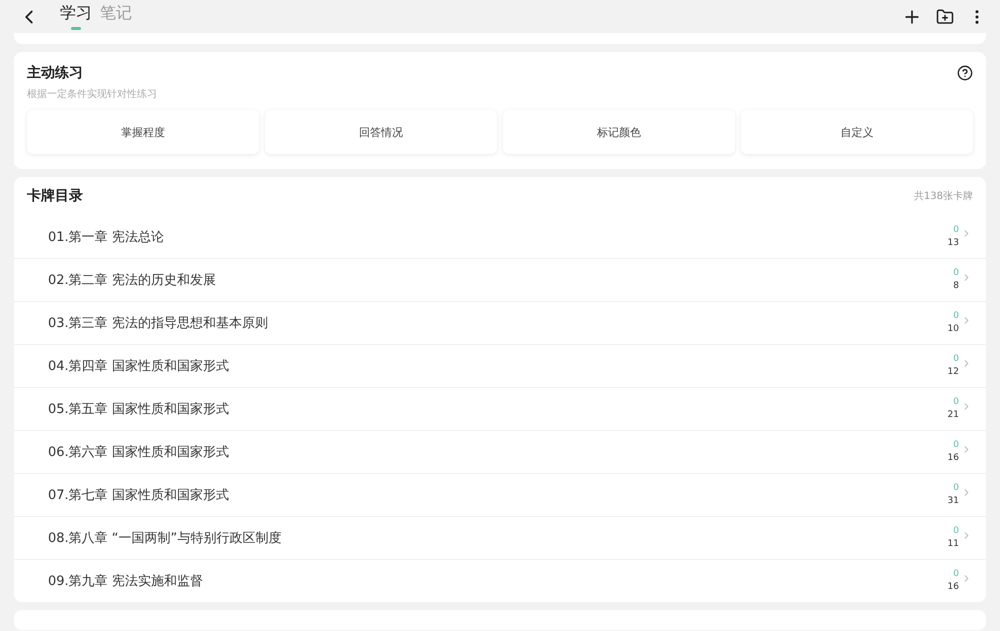 This screenshot has height=631, width=1000. Describe the element at coordinates (500, 322) in the screenshot. I see `chapter-row: 03.第三章 宪法的指导思想和基本原则 0 10` at that location.